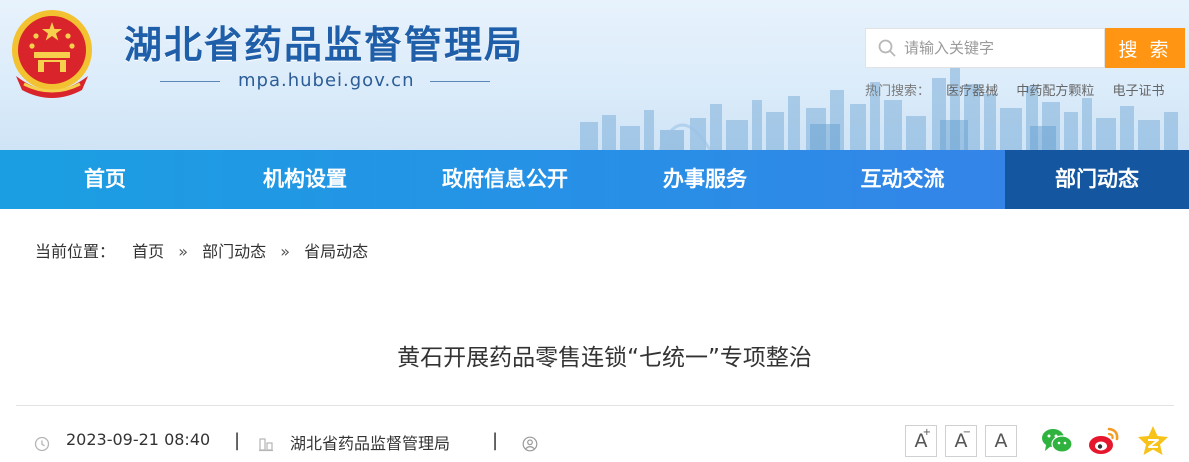 This screenshot has width=1189, height=462. I want to click on nav-item-gov-info: 政府信息公开, so click(505, 179).